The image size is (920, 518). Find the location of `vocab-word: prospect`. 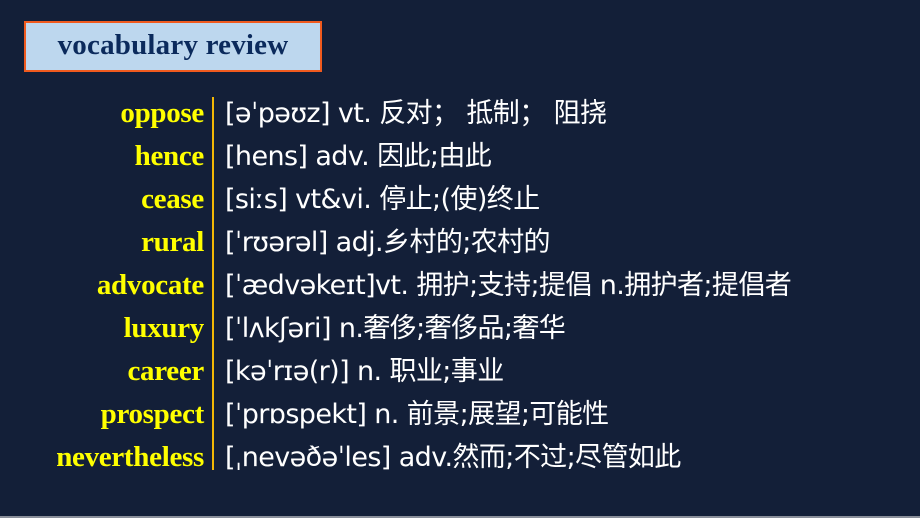

vocab-word: prospect is located at coordinates (152, 414).